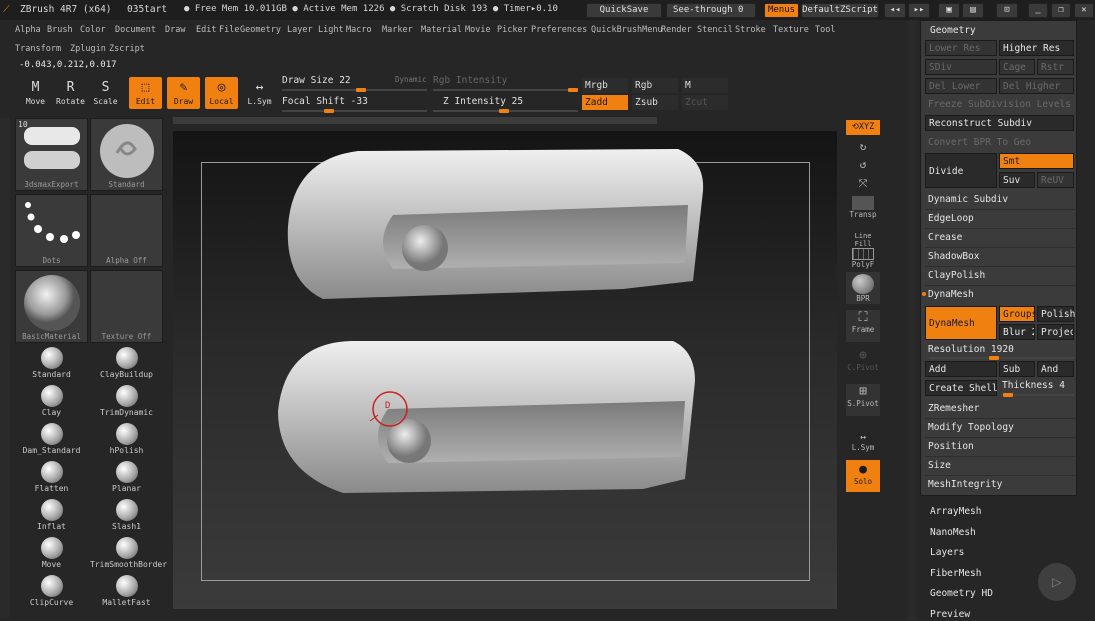 Image resolution: width=1095 pixels, height=621 pixels. I want to click on m-button: M, so click(705, 85).